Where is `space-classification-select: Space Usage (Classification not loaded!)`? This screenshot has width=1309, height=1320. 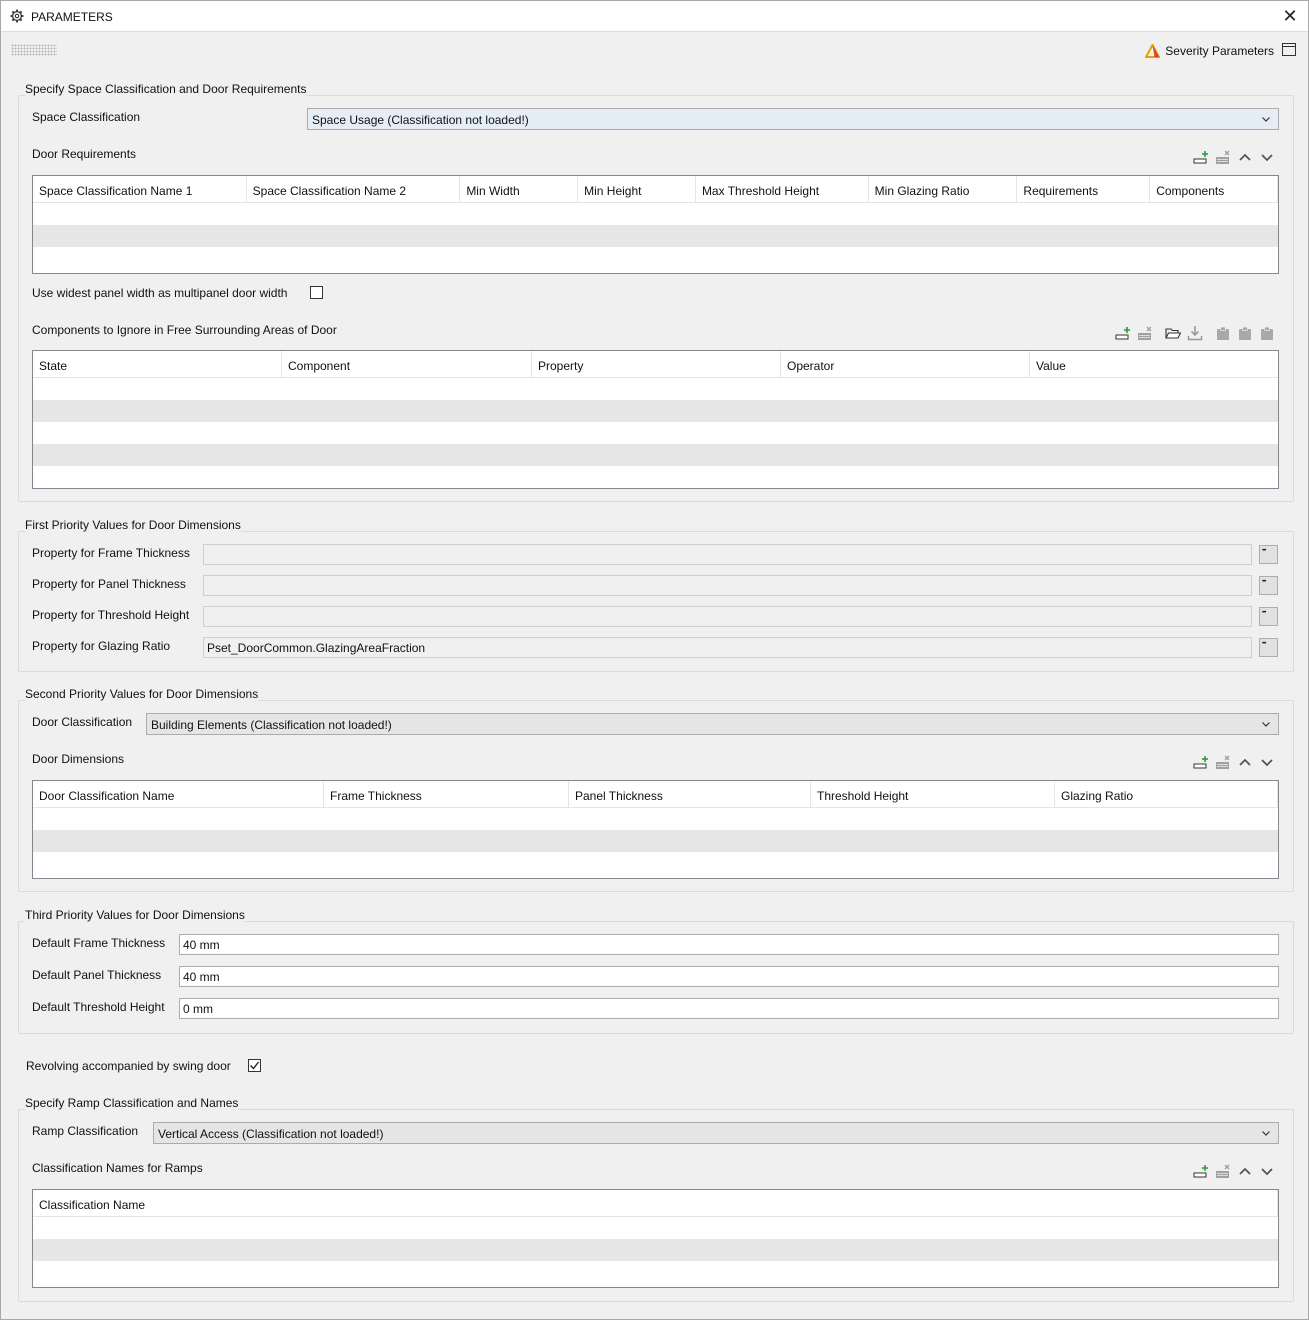
space-classification-select: Space Usage (Classification not loaded!) is located at coordinates (793, 119).